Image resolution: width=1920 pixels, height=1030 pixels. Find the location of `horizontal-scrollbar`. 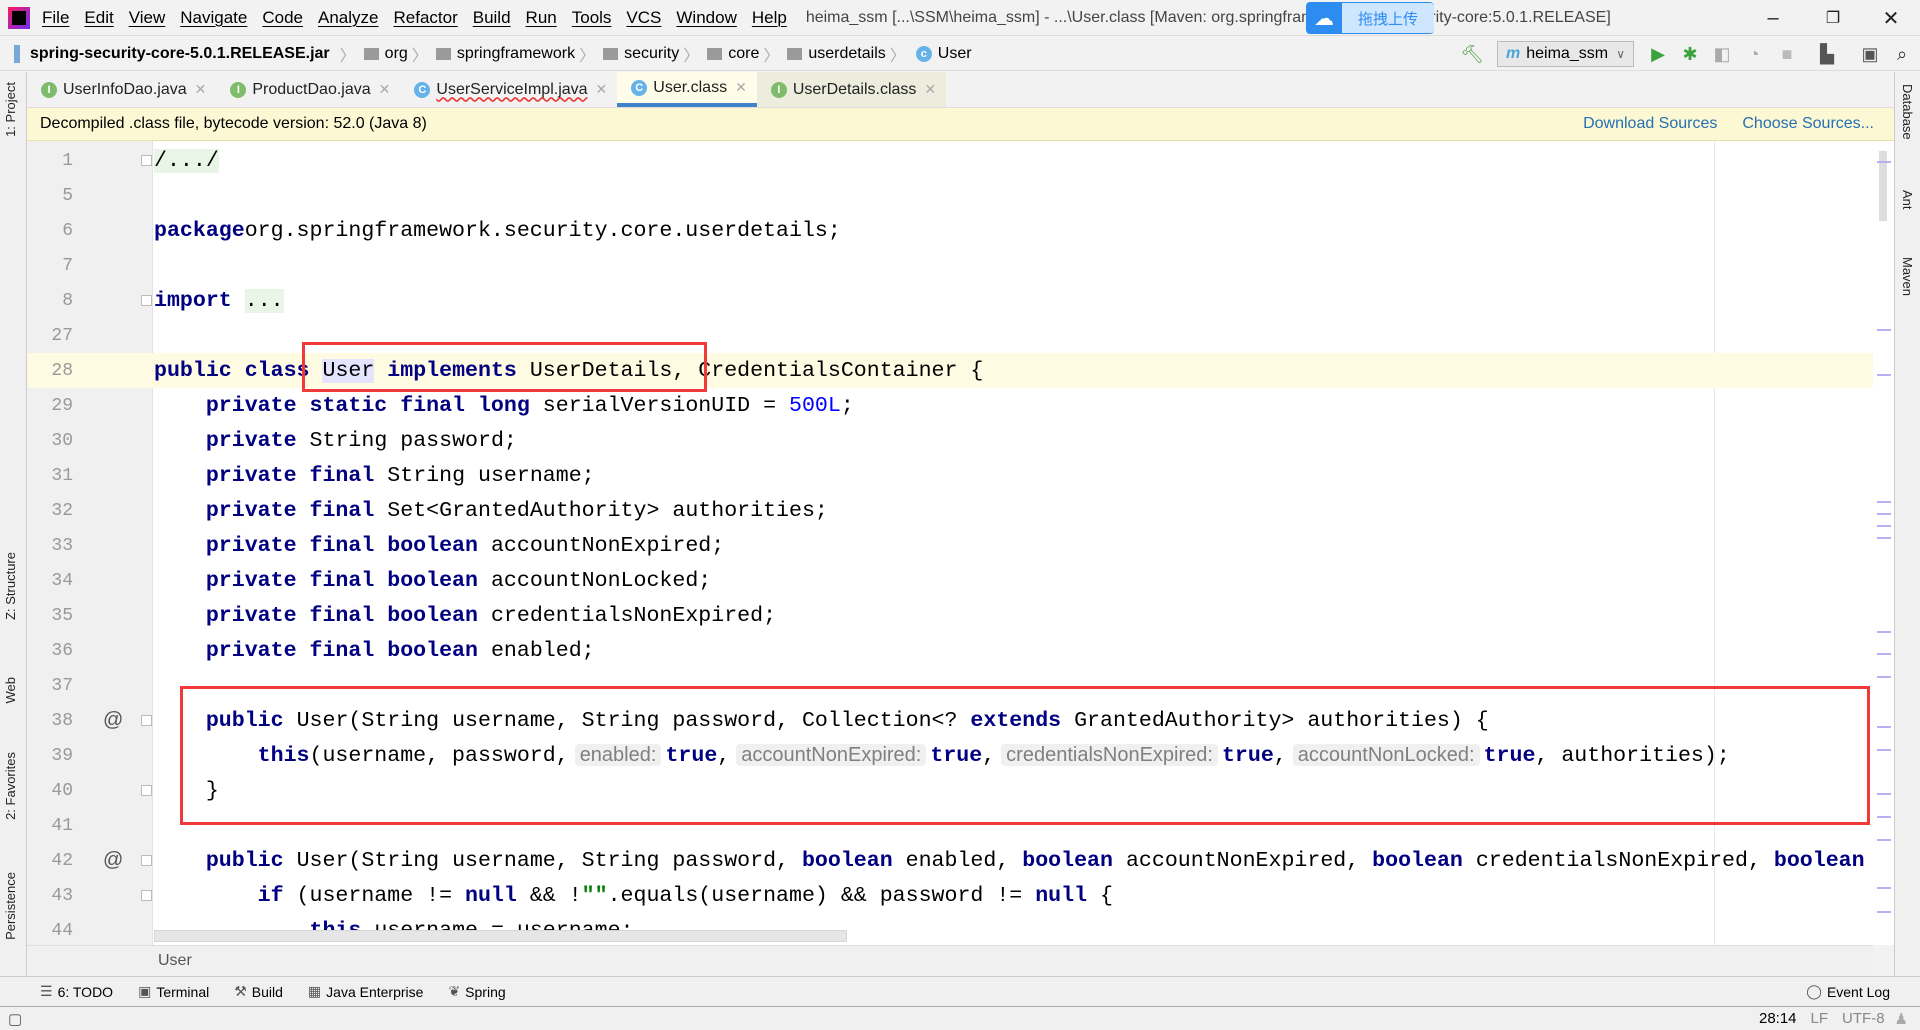

horizontal-scrollbar is located at coordinates (500, 936).